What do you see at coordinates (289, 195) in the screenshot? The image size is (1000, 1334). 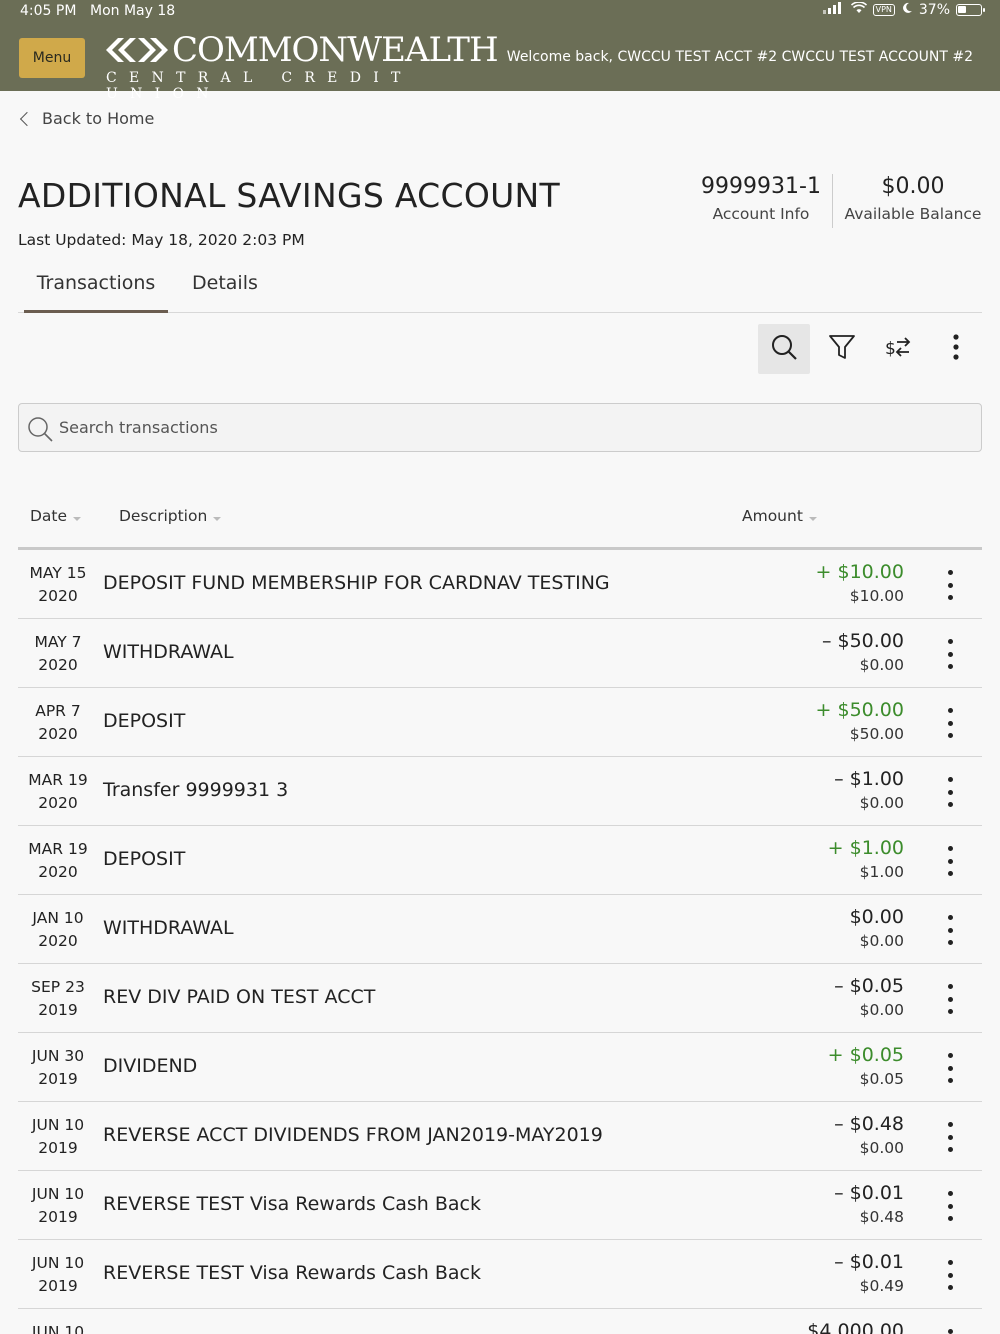 I see `page-title: ADDITIONAL SAVINGS ACCOUNT` at bounding box center [289, 195].